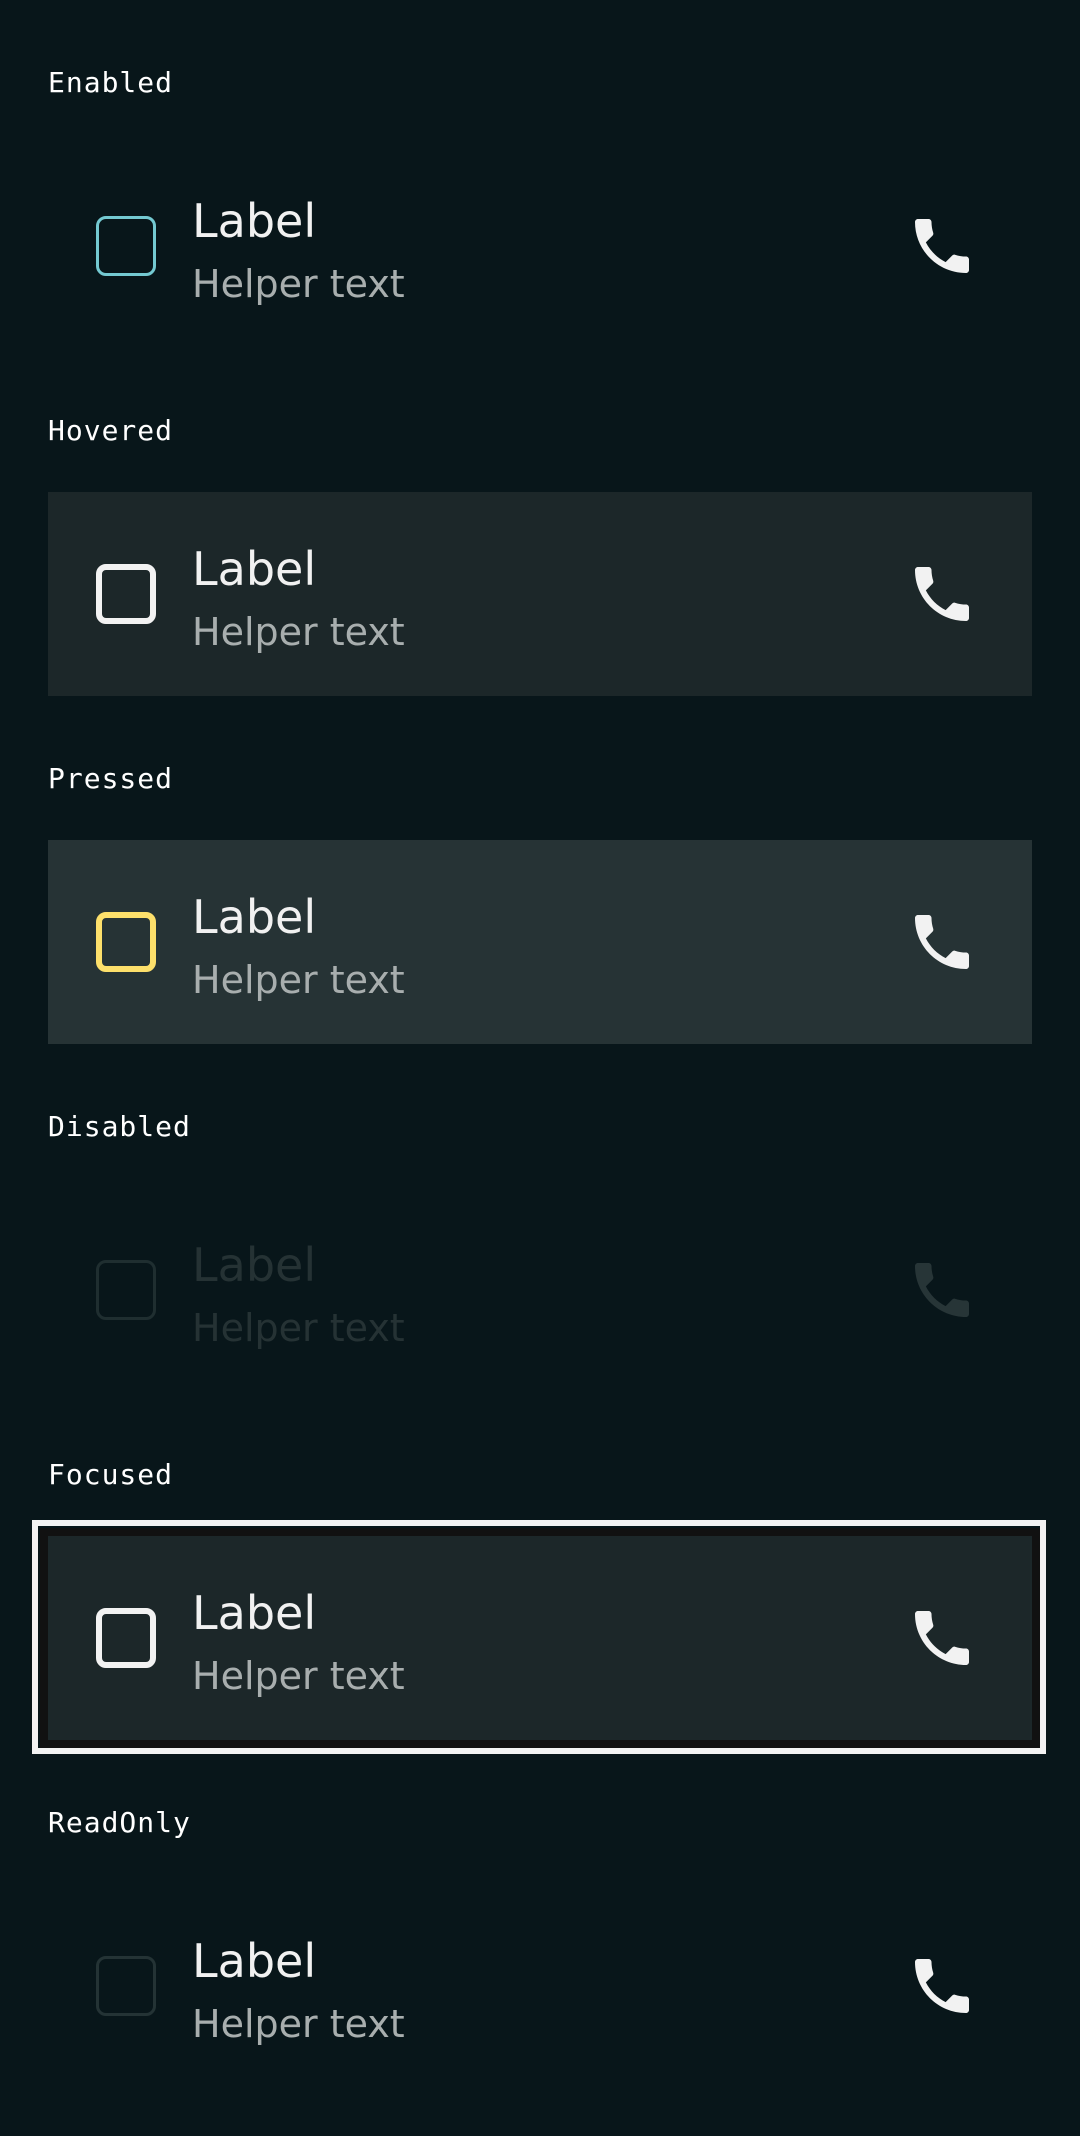 Image resolution: width=1080 pixels, height=2136 pixels. I want to click on list-item-hovered: Label Helper text, so click(540, 594).